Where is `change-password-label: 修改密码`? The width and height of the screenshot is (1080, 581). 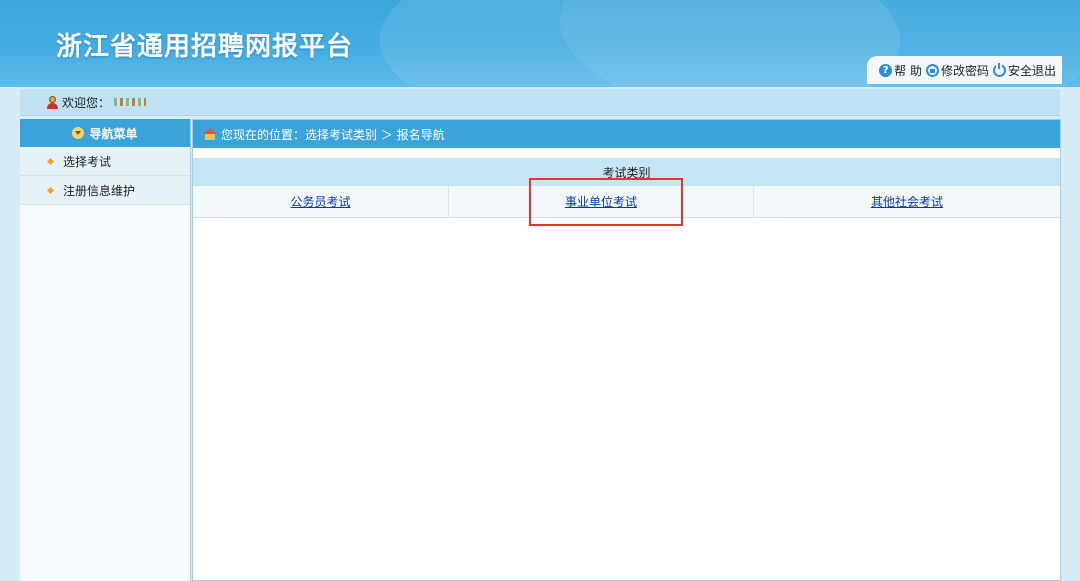 change-password-label: 修改密码 is located at coordinates (964, 70).